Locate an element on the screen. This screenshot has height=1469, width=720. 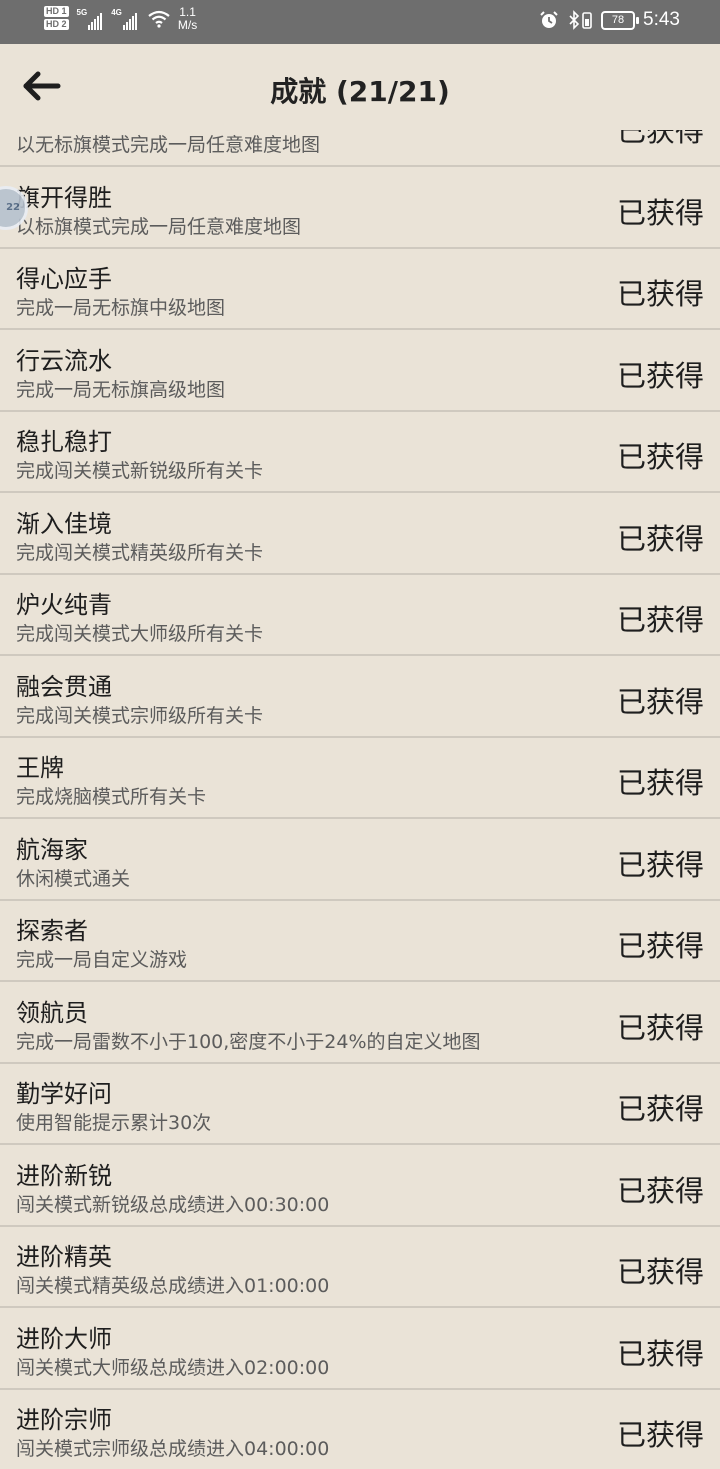
achievement-description: 完成一局雷数不小于100,密度不小于24%的自定义地图 is located at coordinates (248, 1041).